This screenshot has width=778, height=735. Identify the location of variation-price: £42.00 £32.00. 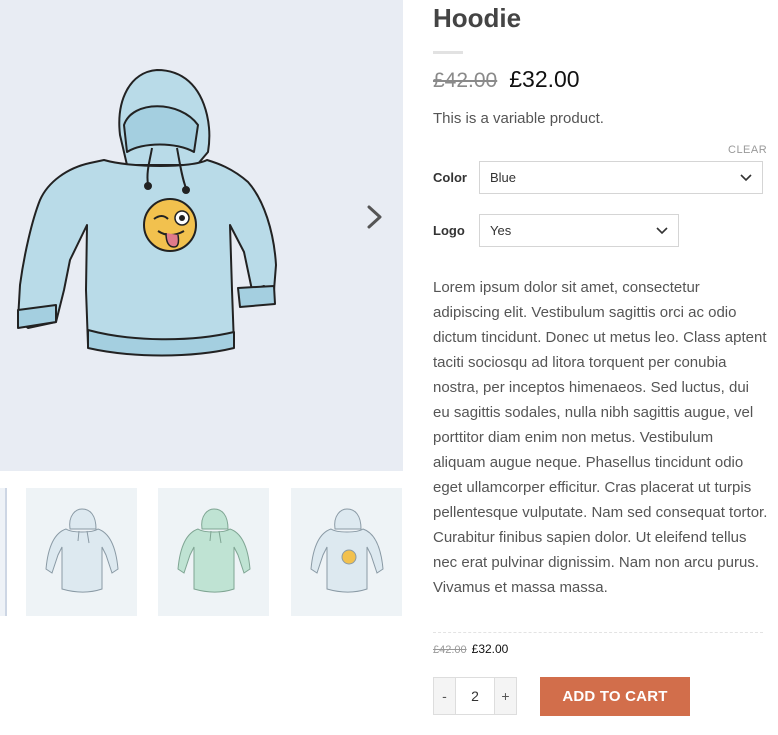
(470, 649).